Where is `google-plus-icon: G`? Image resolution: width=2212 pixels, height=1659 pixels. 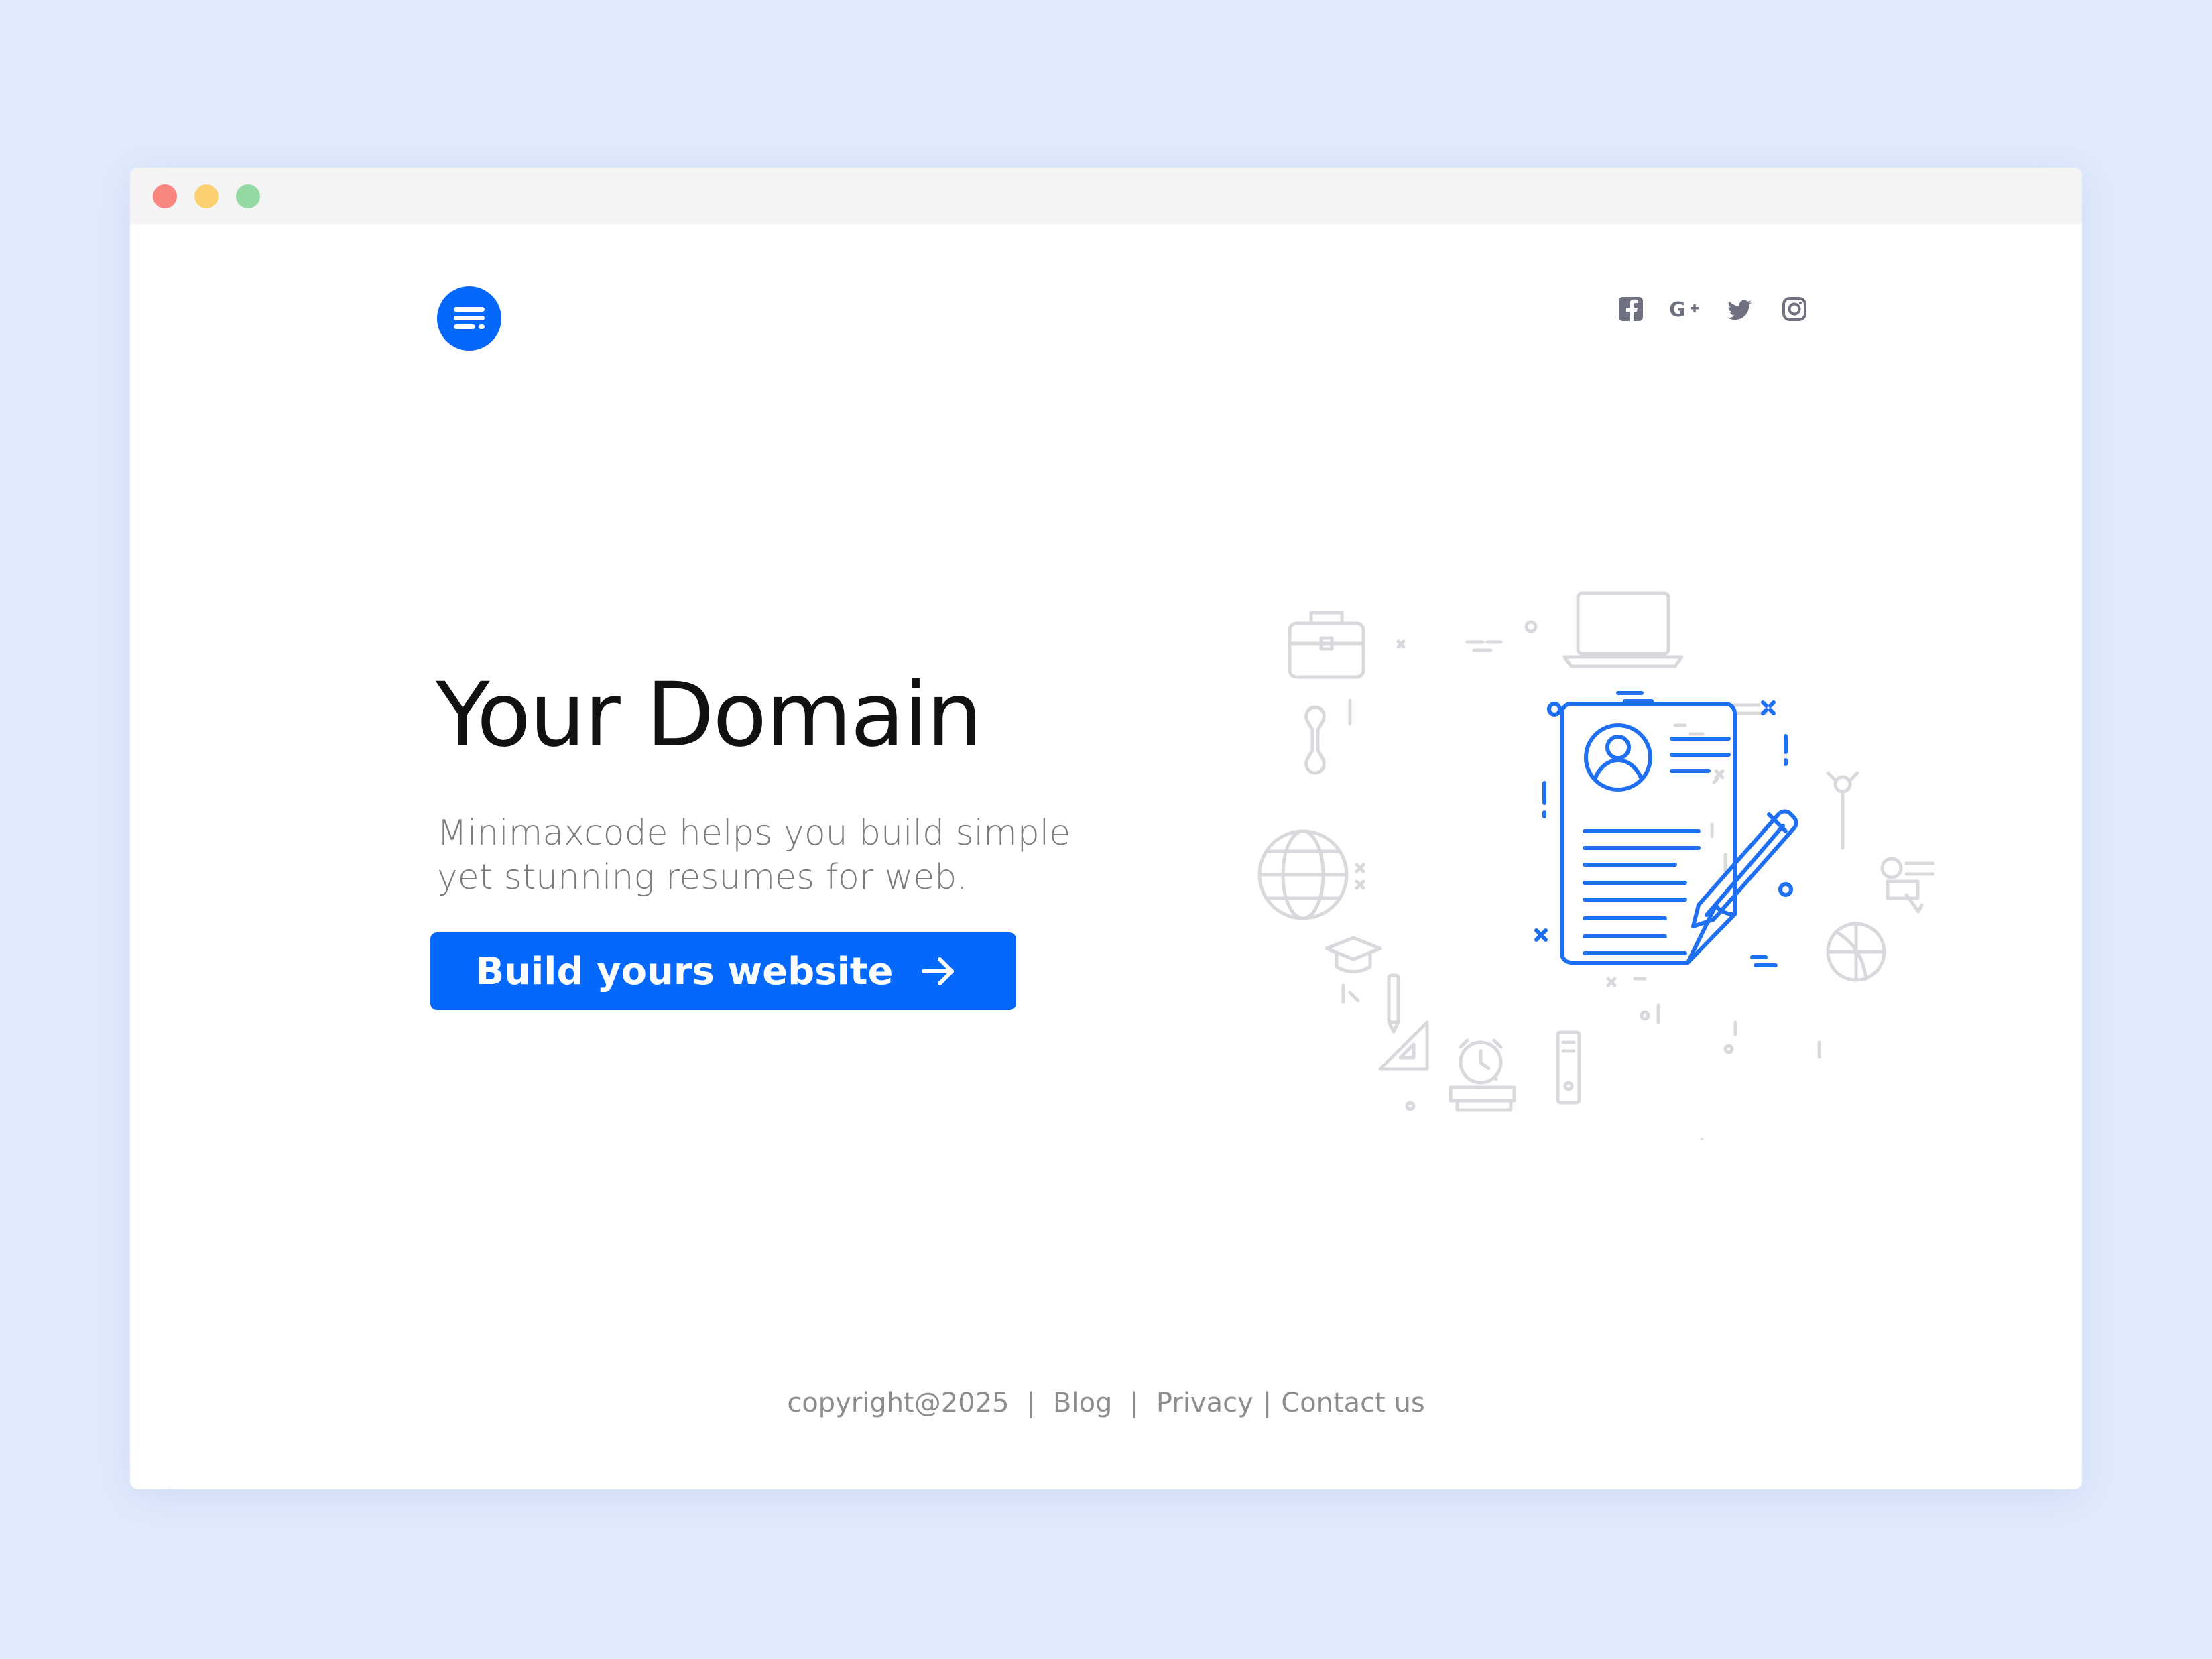
google-plus-icon: G is located at coordinates (1684, 310).